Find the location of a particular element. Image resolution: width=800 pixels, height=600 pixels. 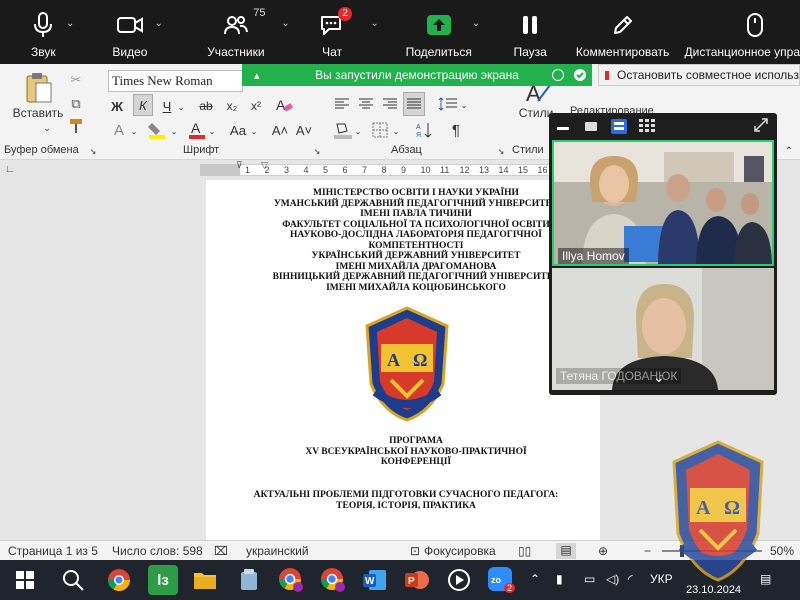

speaker-view-icon is located at coordinates (591, 126).